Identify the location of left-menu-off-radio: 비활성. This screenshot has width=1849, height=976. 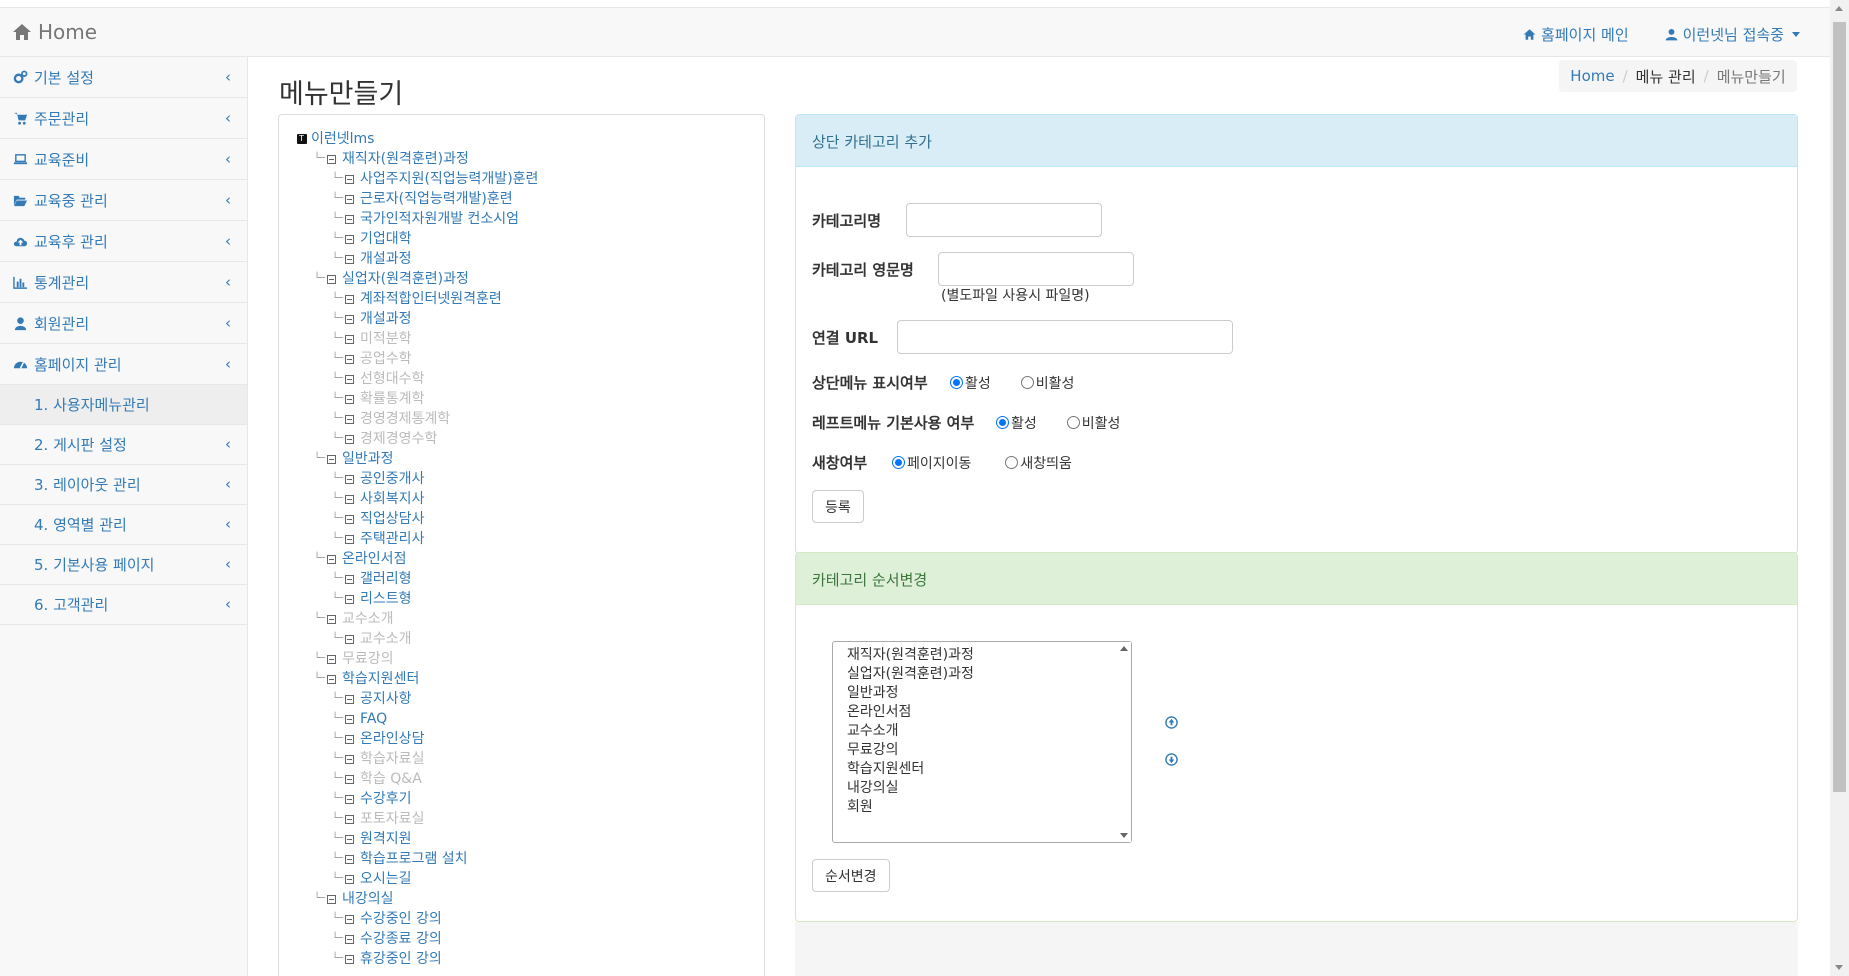
(1093, 423).